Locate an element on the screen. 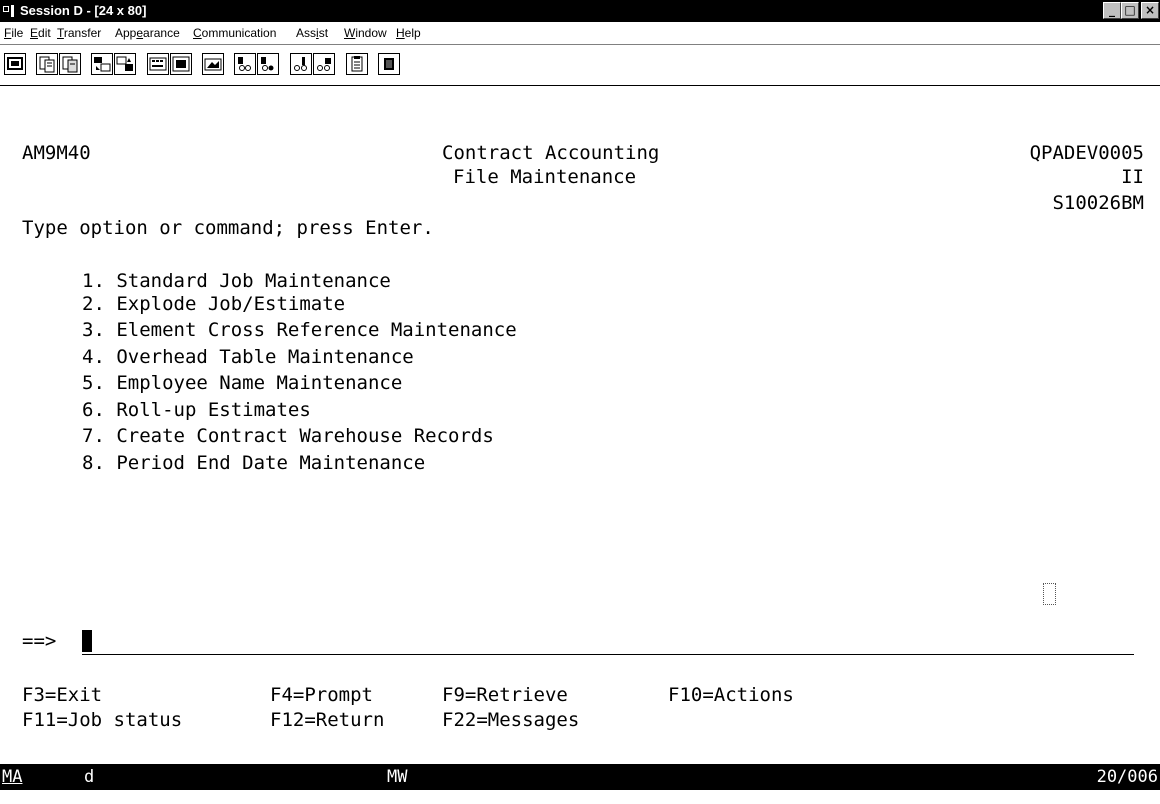 This screenshot has width=1160, height=804. minimize-icon: _ is located at coordinates (1112, 10).